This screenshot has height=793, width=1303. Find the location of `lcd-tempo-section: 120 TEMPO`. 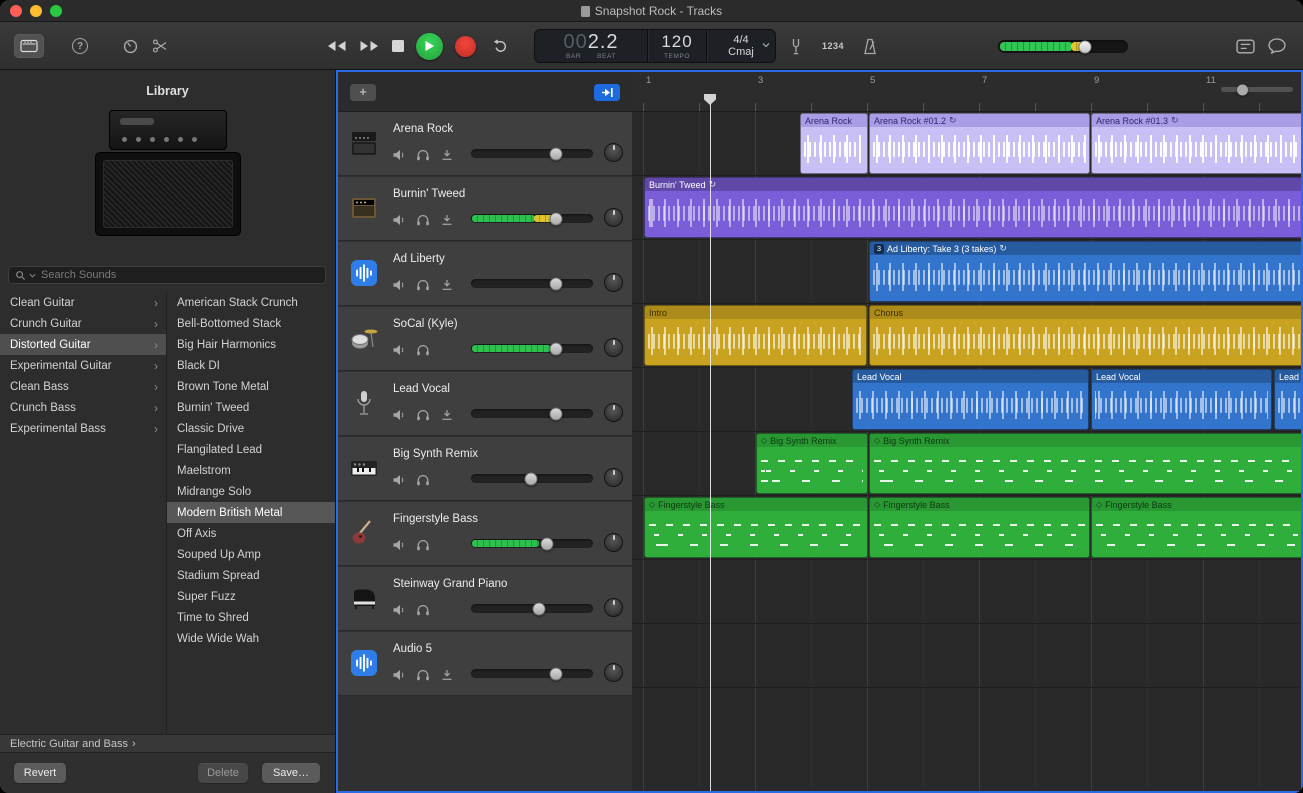

lcd-tempo-section: 120 TEMPO is located at coordinates (677, 46).